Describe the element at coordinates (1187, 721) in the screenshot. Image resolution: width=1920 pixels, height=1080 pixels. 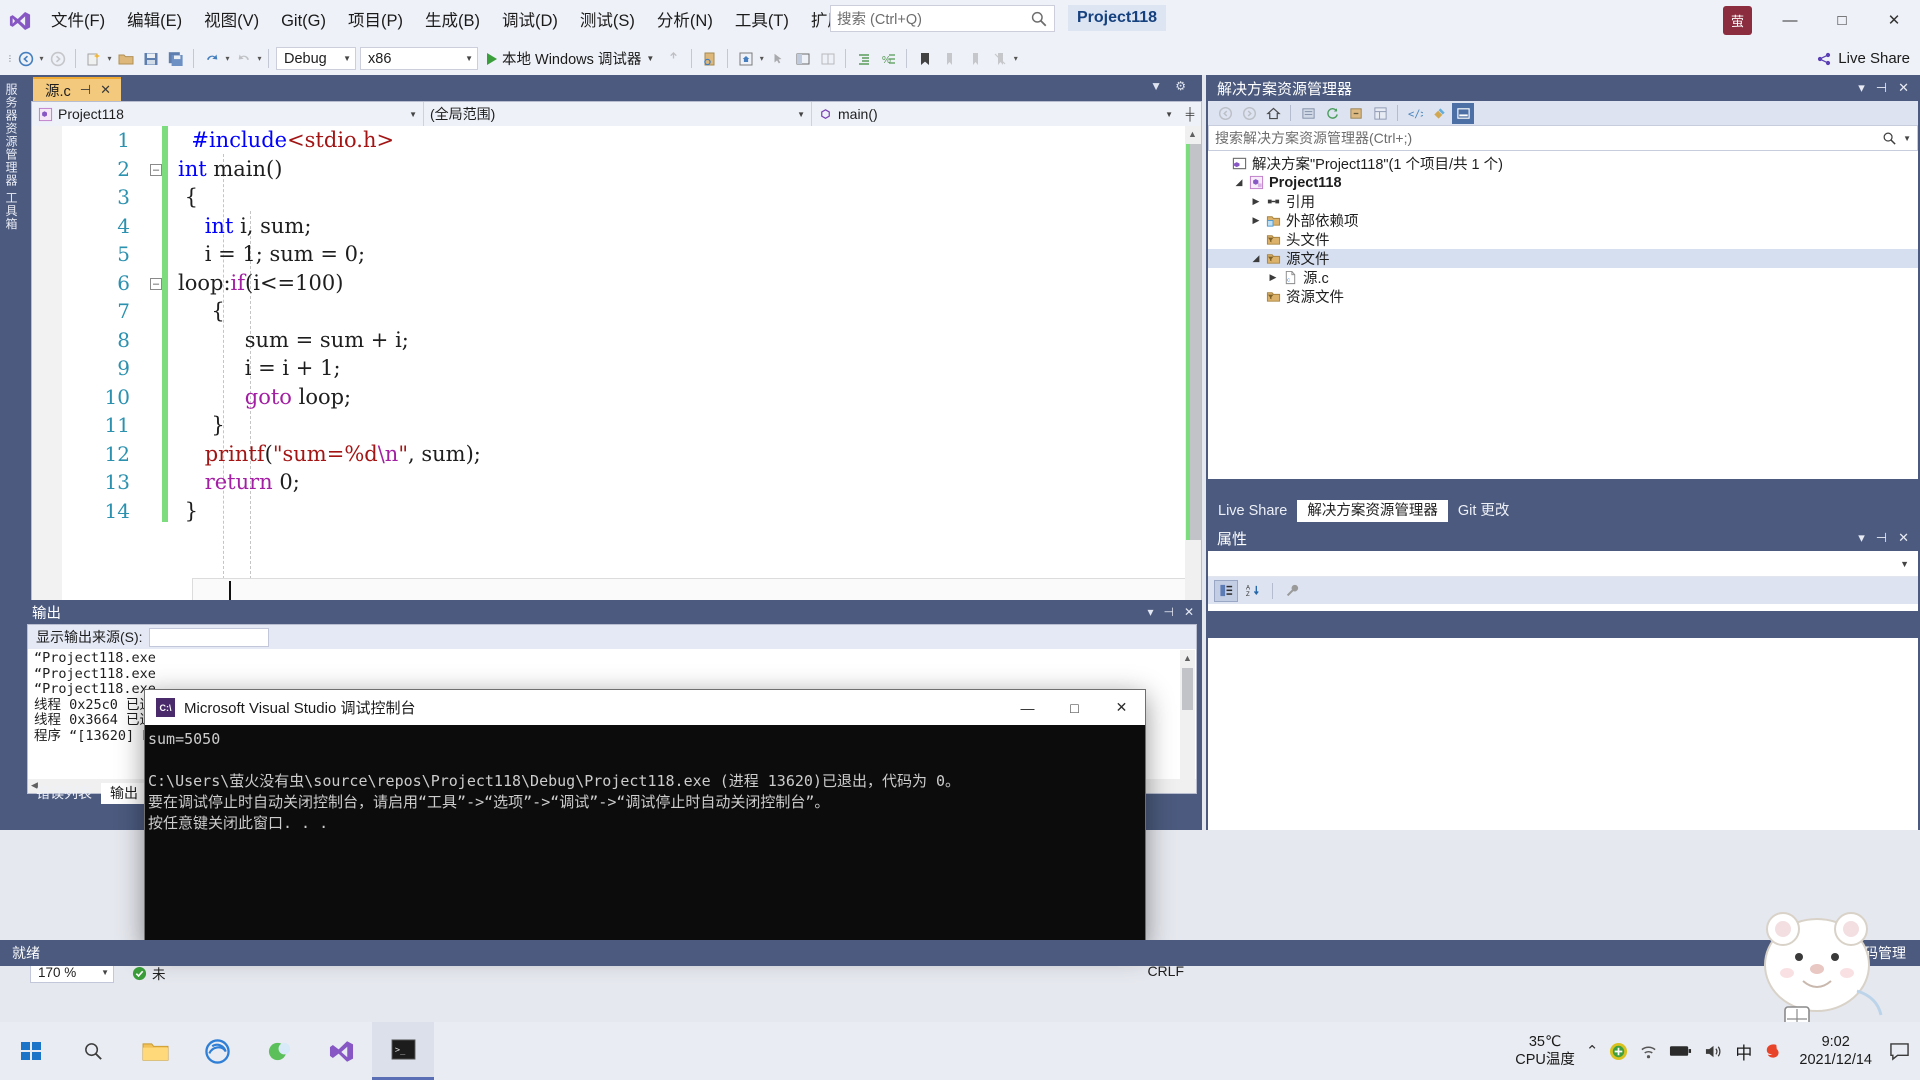
I see `output-vertical-scrollbar: ▲ ▼` at that location.